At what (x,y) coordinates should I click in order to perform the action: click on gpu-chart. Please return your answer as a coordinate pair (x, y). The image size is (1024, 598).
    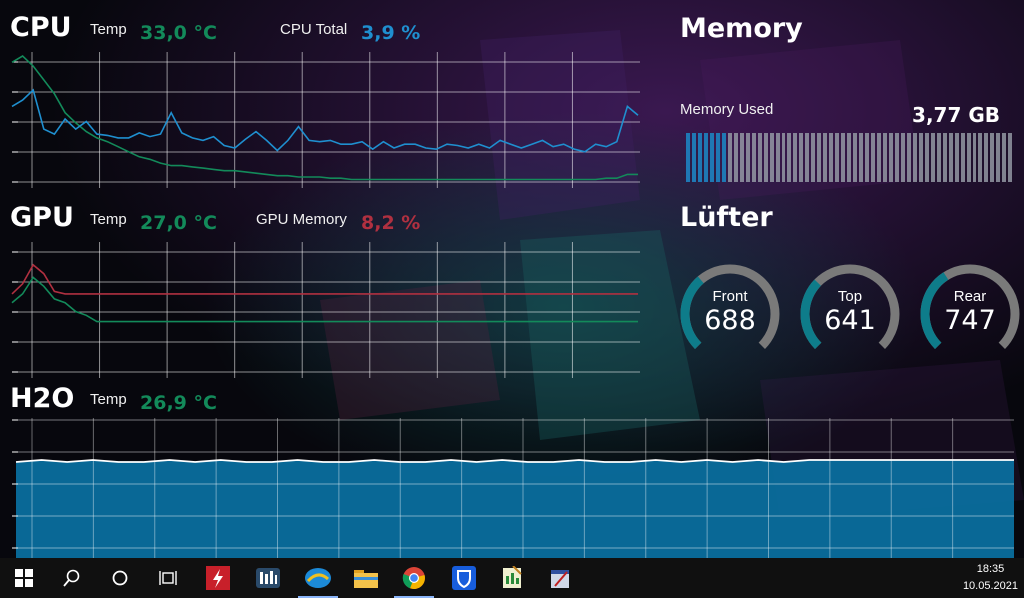
    Looking at the image, I should click on (325, 310).